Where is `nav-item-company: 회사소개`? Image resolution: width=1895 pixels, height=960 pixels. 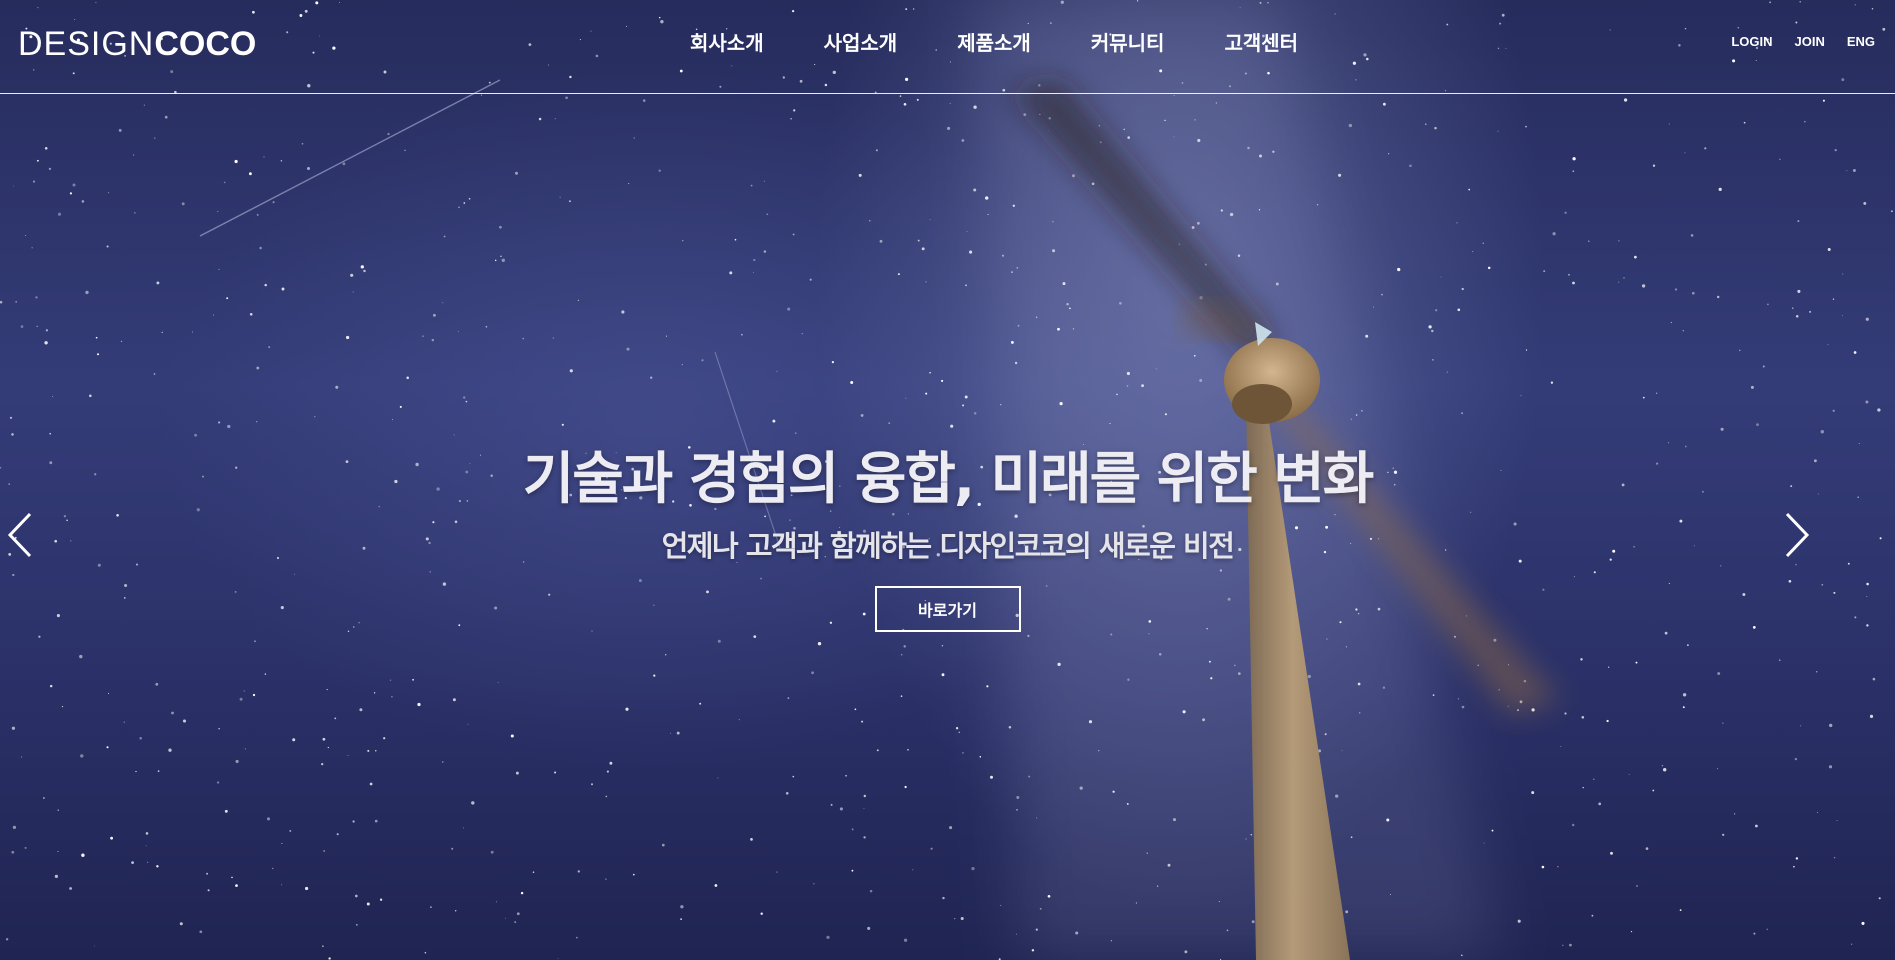
nav-item-company: 회사소개 is located at coordinates (742, 43).